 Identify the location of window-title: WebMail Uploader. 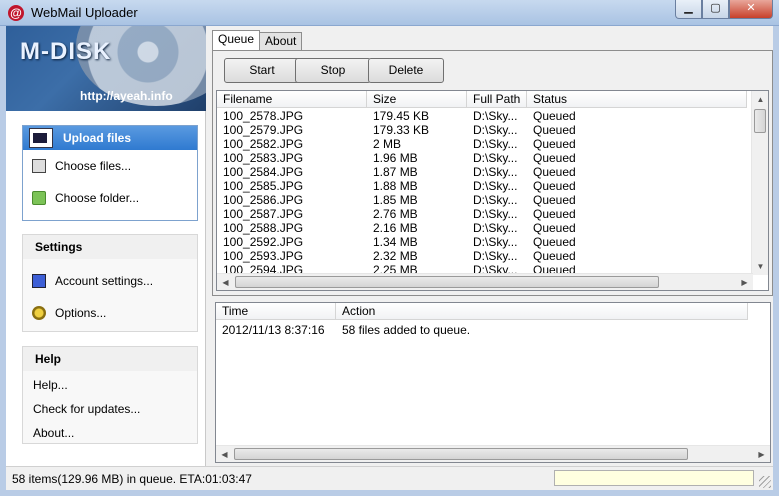
(84, 12).